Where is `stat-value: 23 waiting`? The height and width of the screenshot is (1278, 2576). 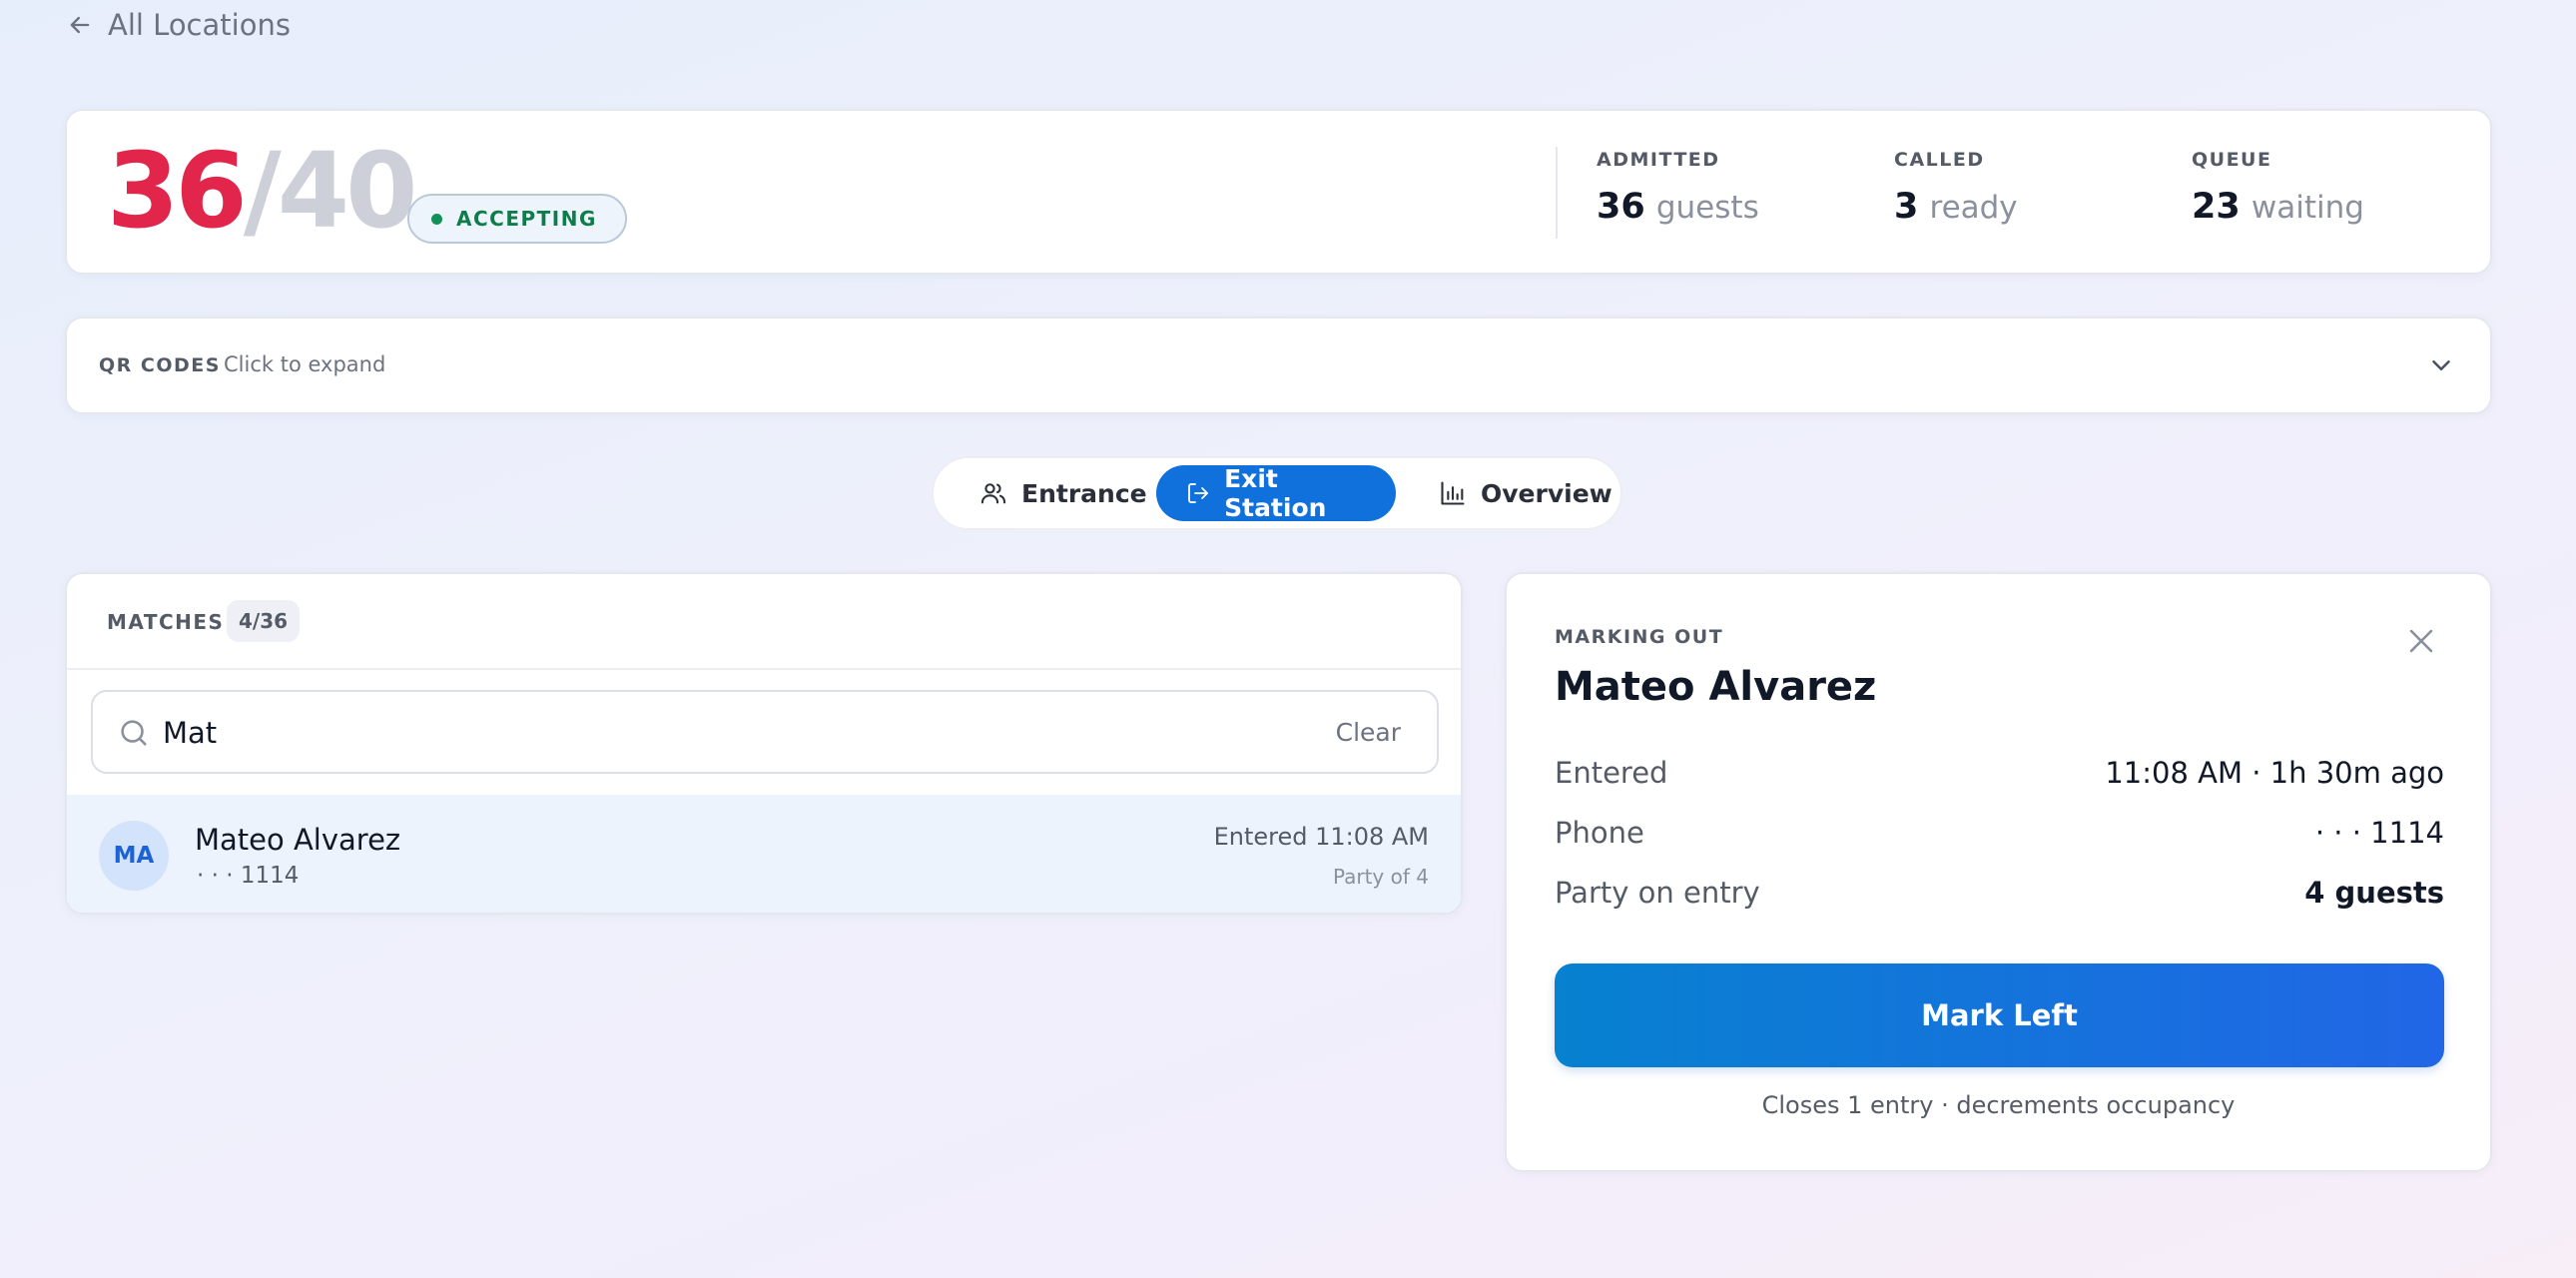
stat-value: 23 waiting is located at coordinates (2278, 207).